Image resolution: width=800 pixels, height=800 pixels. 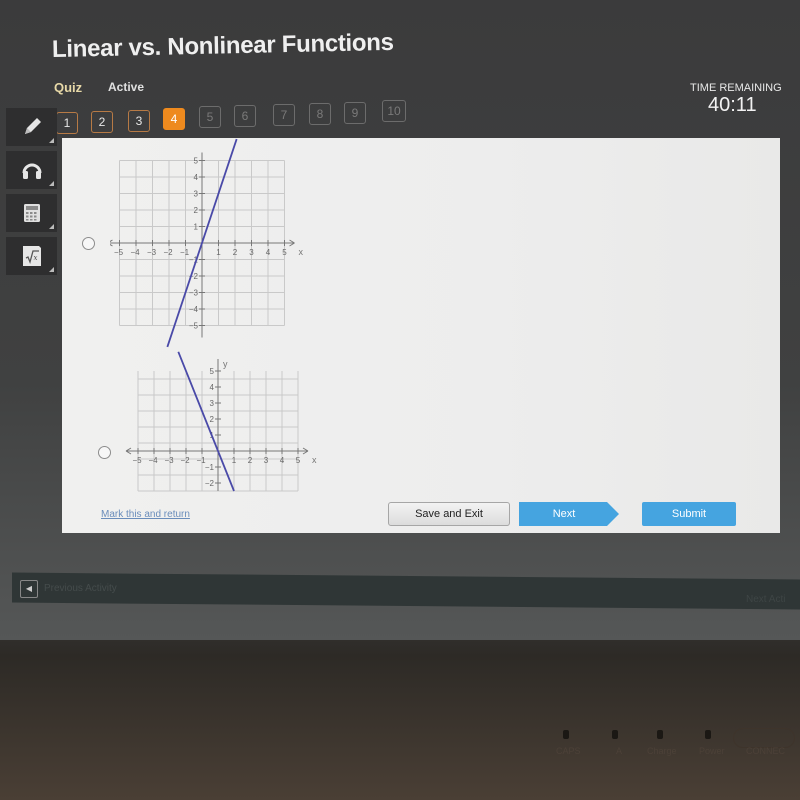 I want to click on mark-and-return-link: Mark this and return, so click(x=145, y=514).